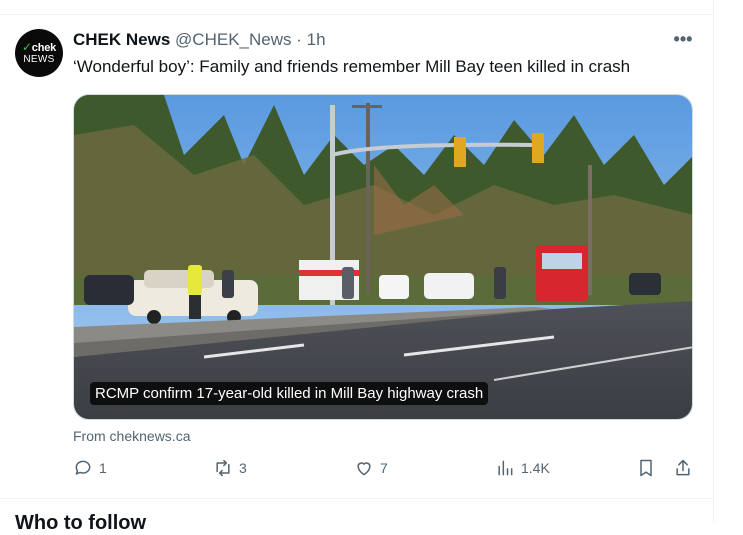 Image resolution: width=743 pixels, height=535 pixels. I want to click on repost-icon, so click(223, 468).